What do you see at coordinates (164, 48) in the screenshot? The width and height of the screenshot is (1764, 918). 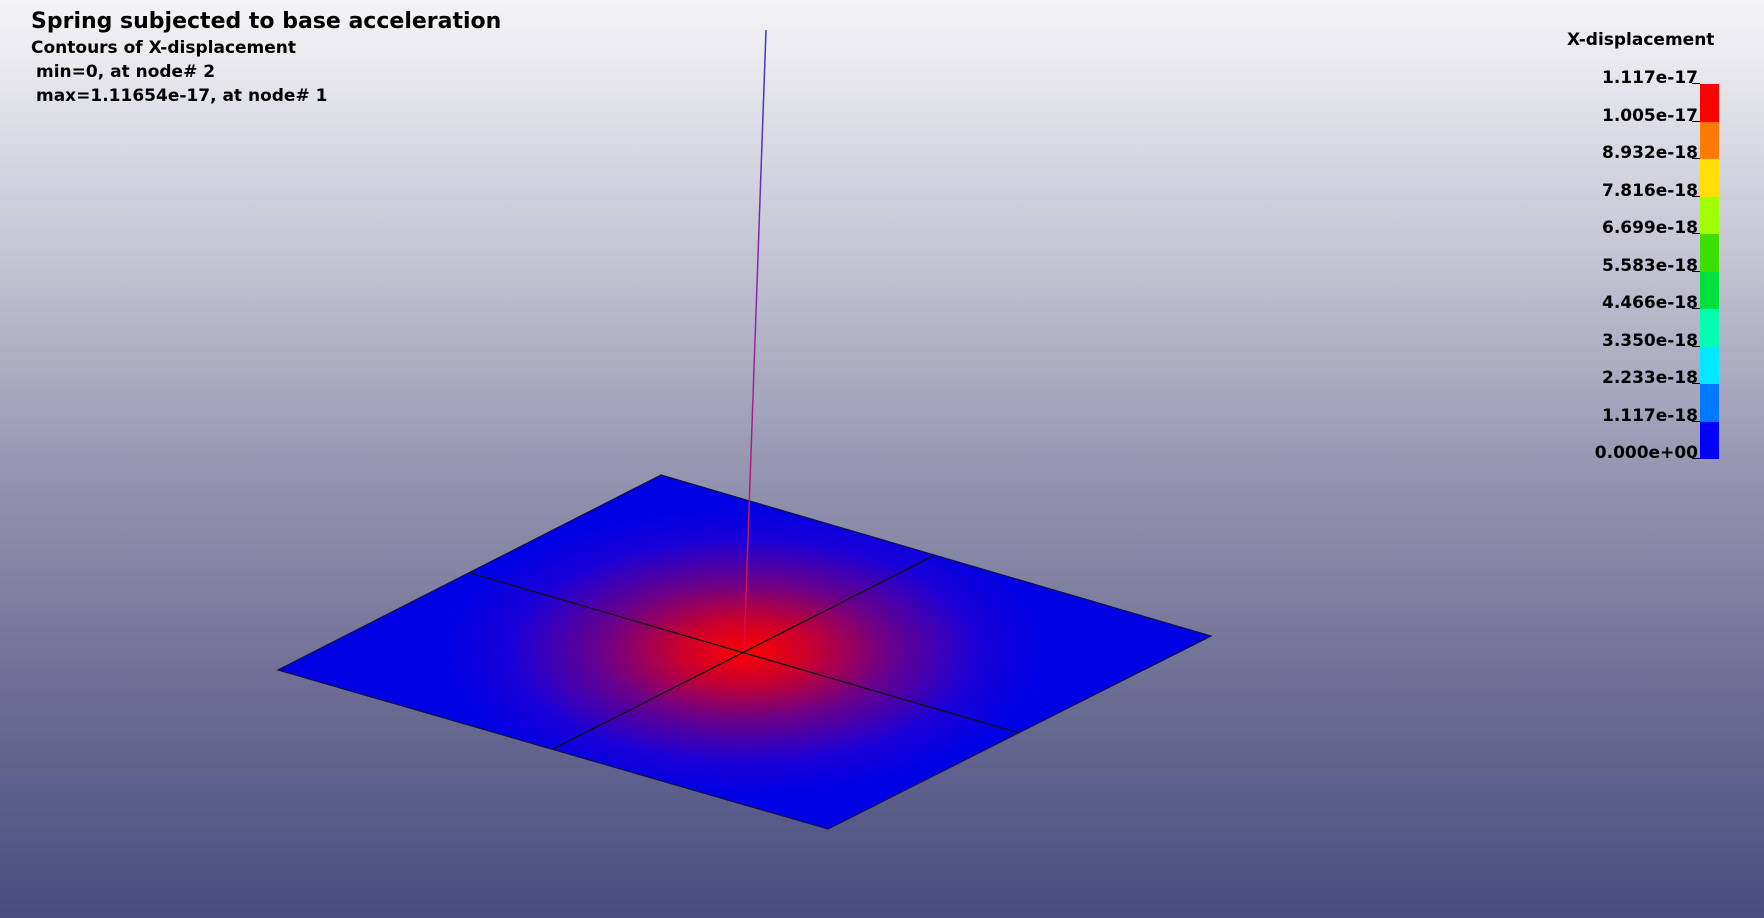 I see `contour-subtitle: Contours of X-displacement` at bounding box center [164, 48].